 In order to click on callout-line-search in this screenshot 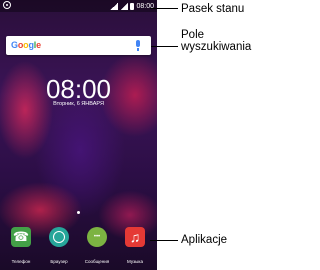, I will do `click(164, 46)`.